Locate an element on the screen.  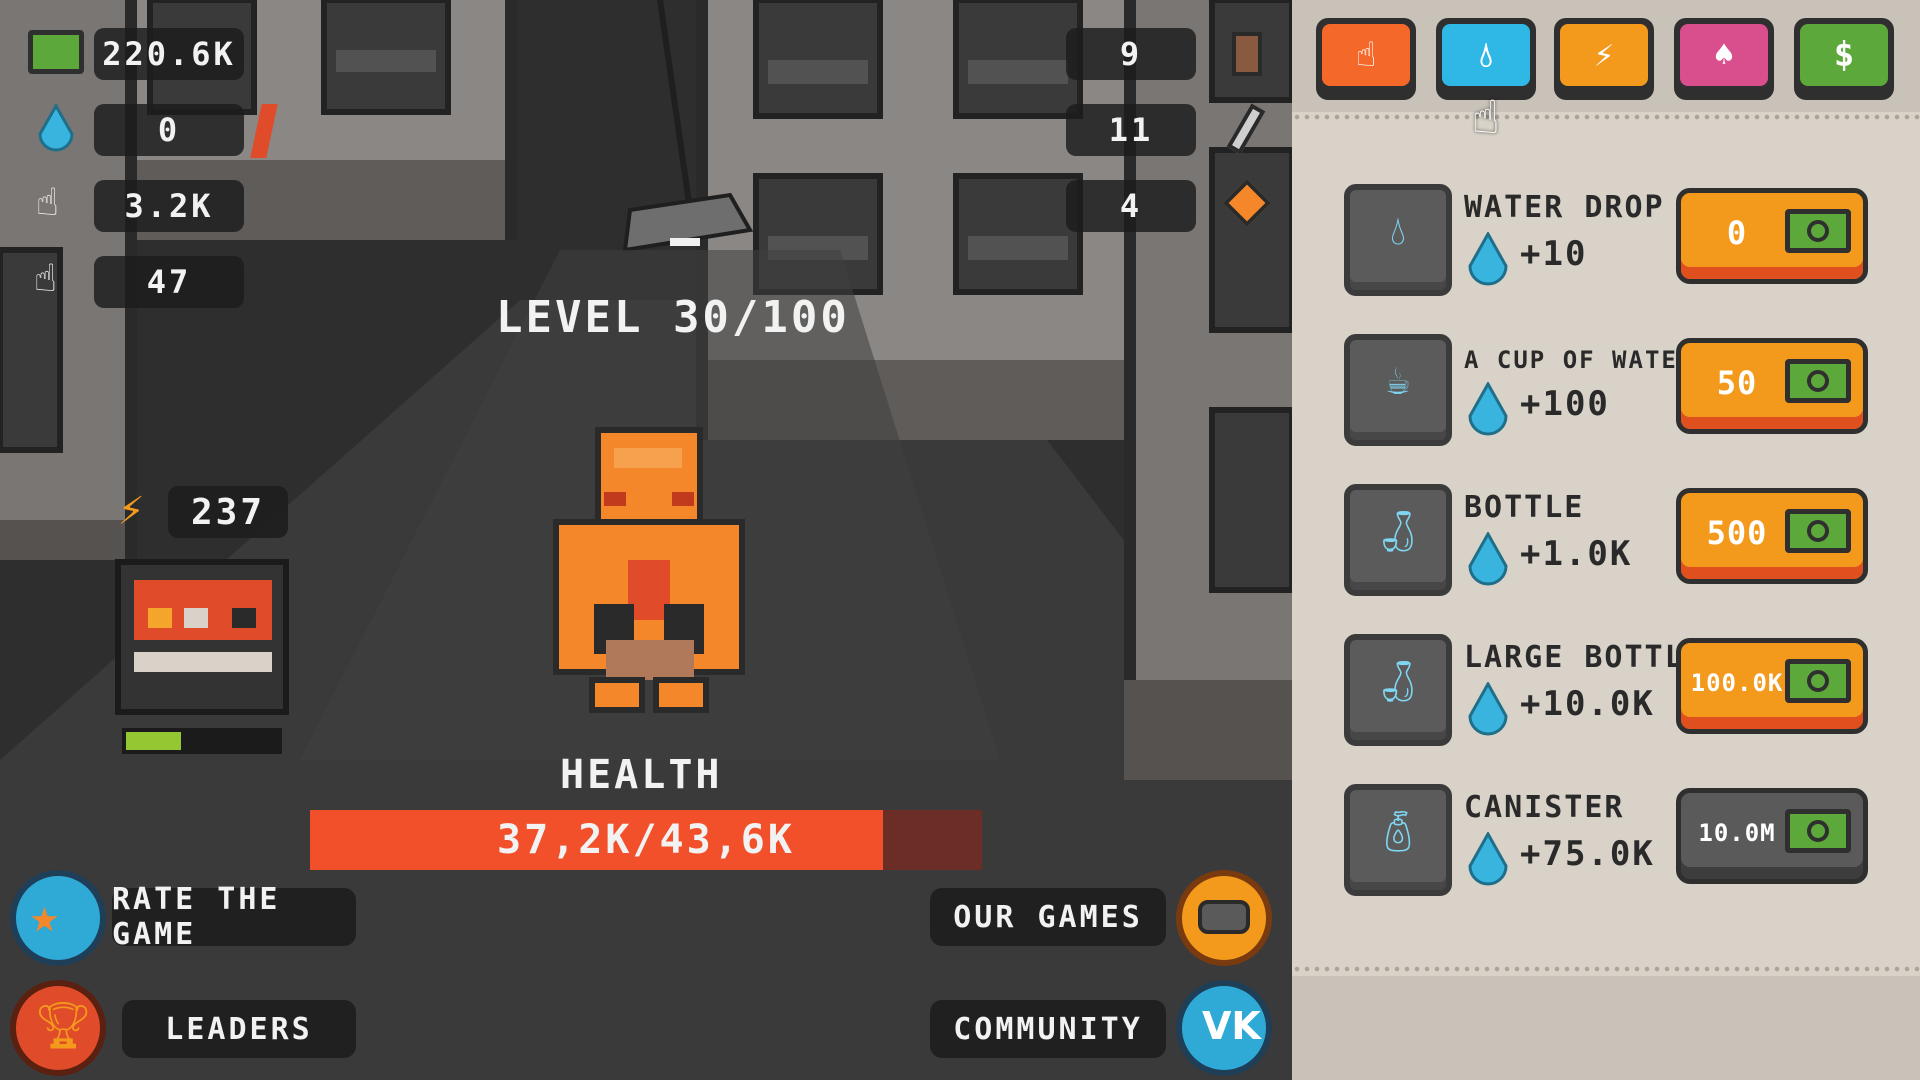
buy-button: 100.0K is located at coordinates (1772, 686).